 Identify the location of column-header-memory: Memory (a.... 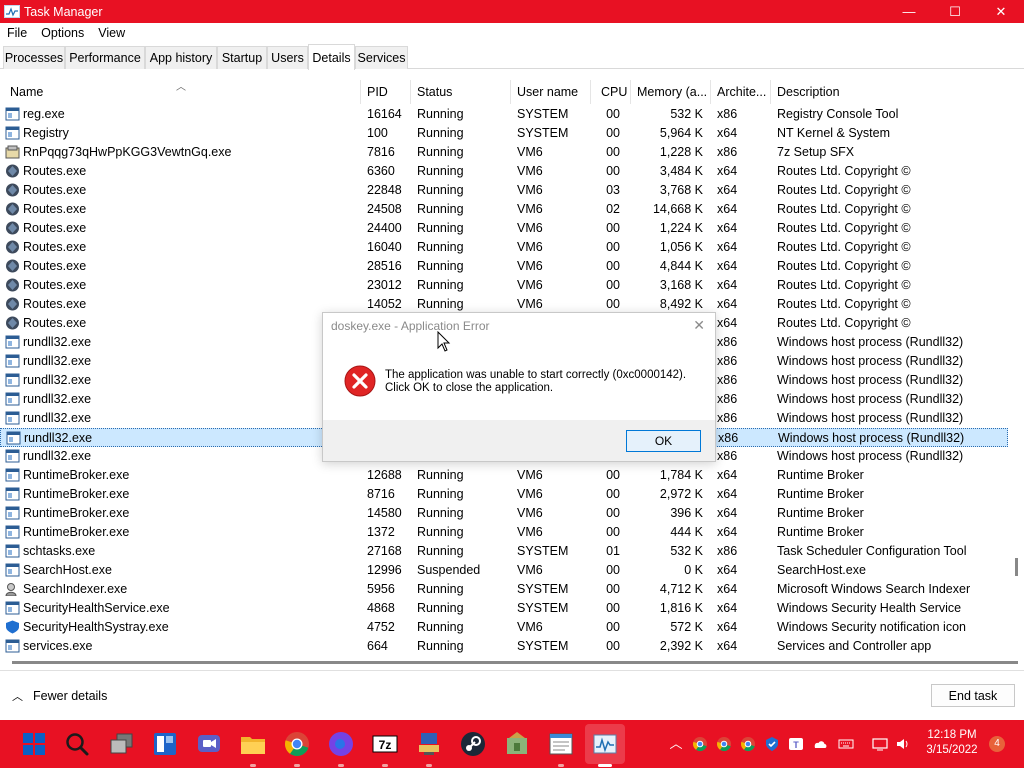
(671, 92).